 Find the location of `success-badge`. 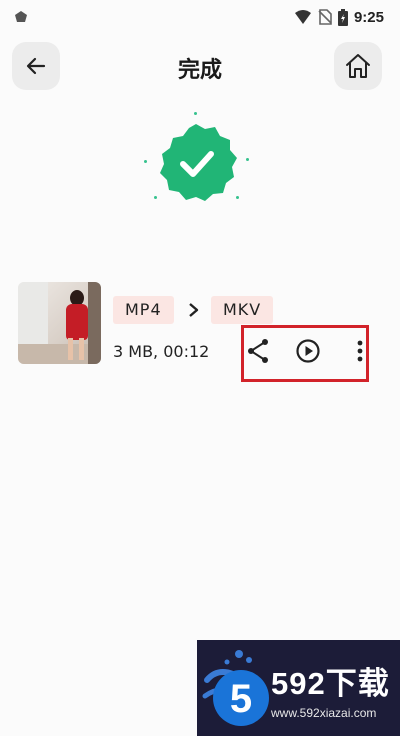

success-badge is located at coordinates (198, 167).